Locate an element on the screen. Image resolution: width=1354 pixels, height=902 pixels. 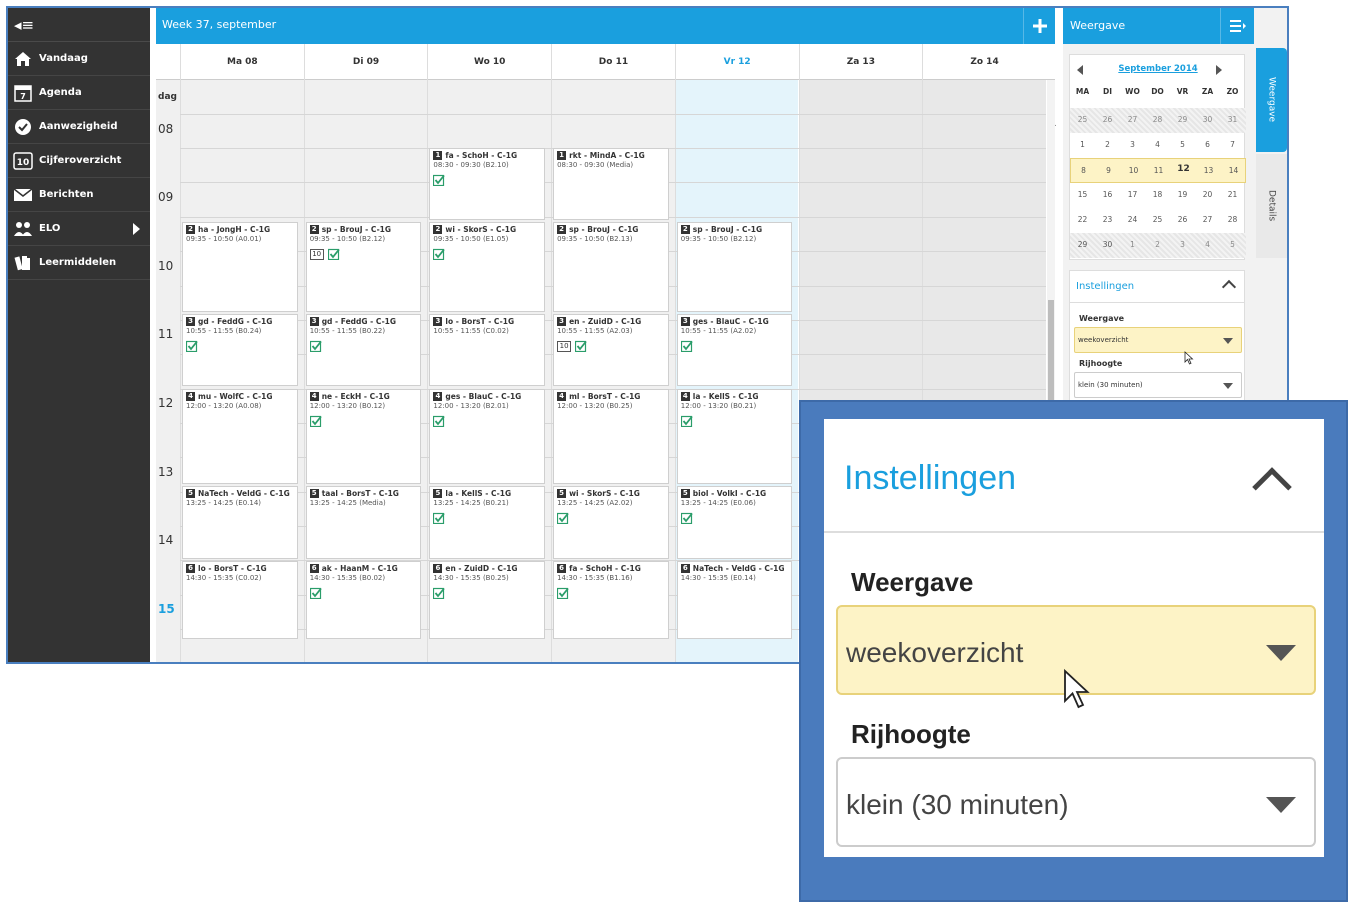
appointment: 3 gd - FeddG - C-1G 10:55 - 11:55 (B0.24) is located at coordinates (240, 350).